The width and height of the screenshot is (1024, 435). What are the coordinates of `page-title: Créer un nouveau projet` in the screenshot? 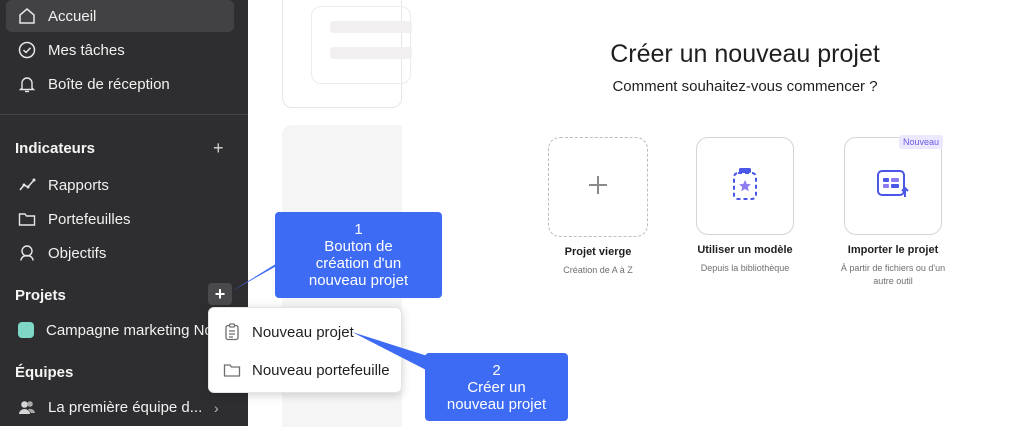 It's located at (745, 54).